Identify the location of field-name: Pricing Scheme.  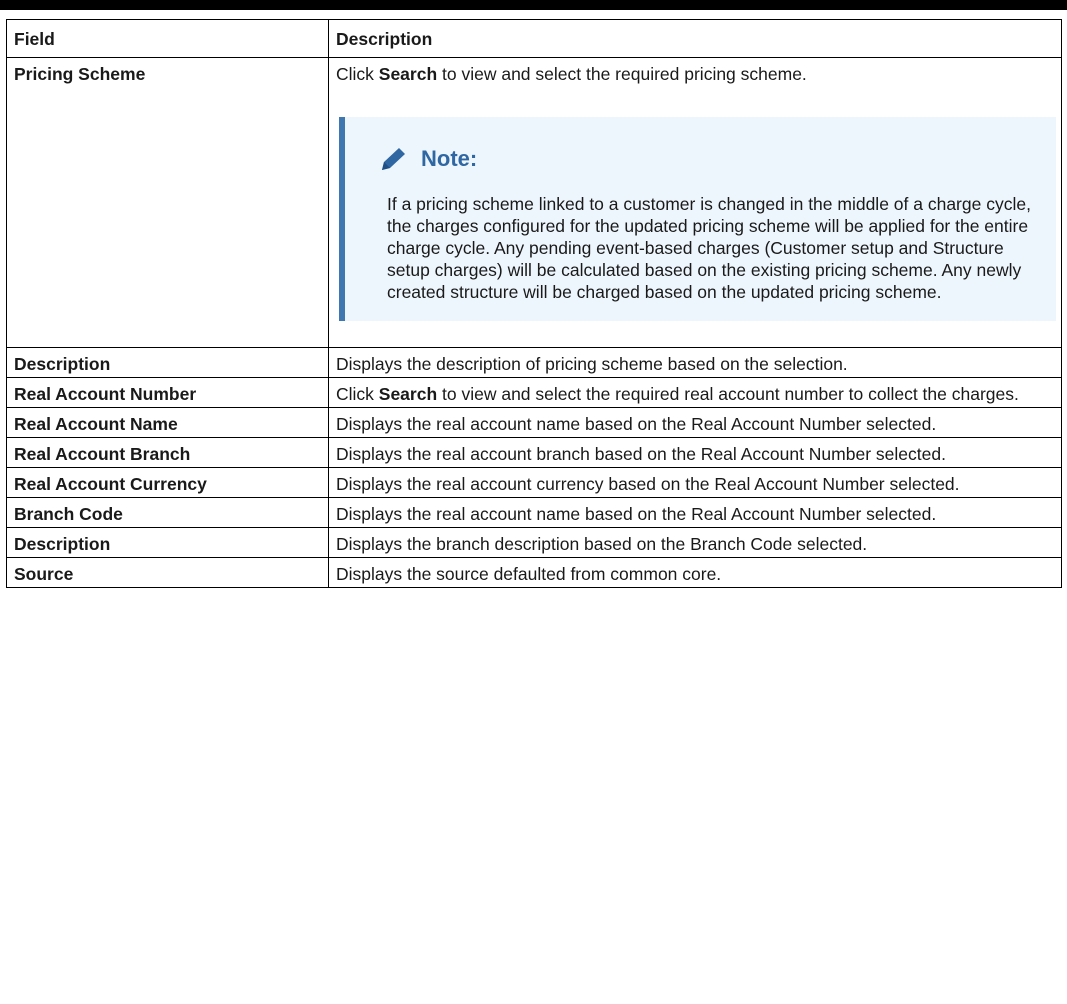
(167, 202).